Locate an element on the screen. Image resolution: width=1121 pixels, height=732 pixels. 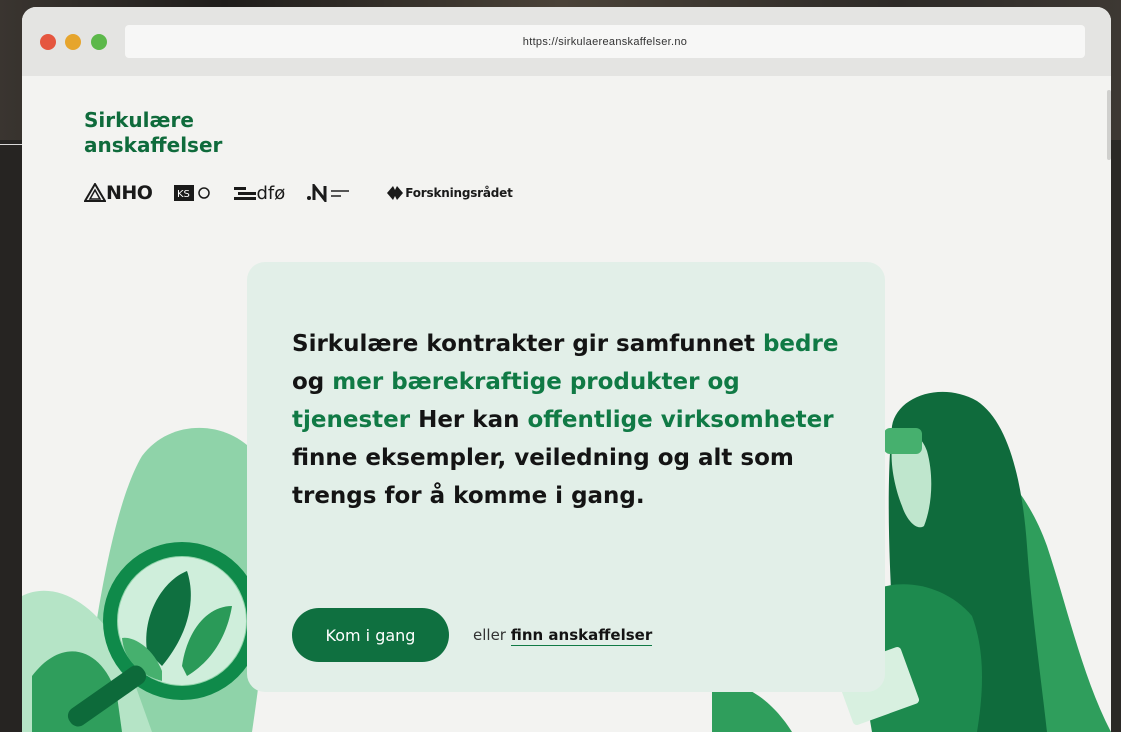
innovasjon-norge-logo-icon is located at coordinates (328, 193).